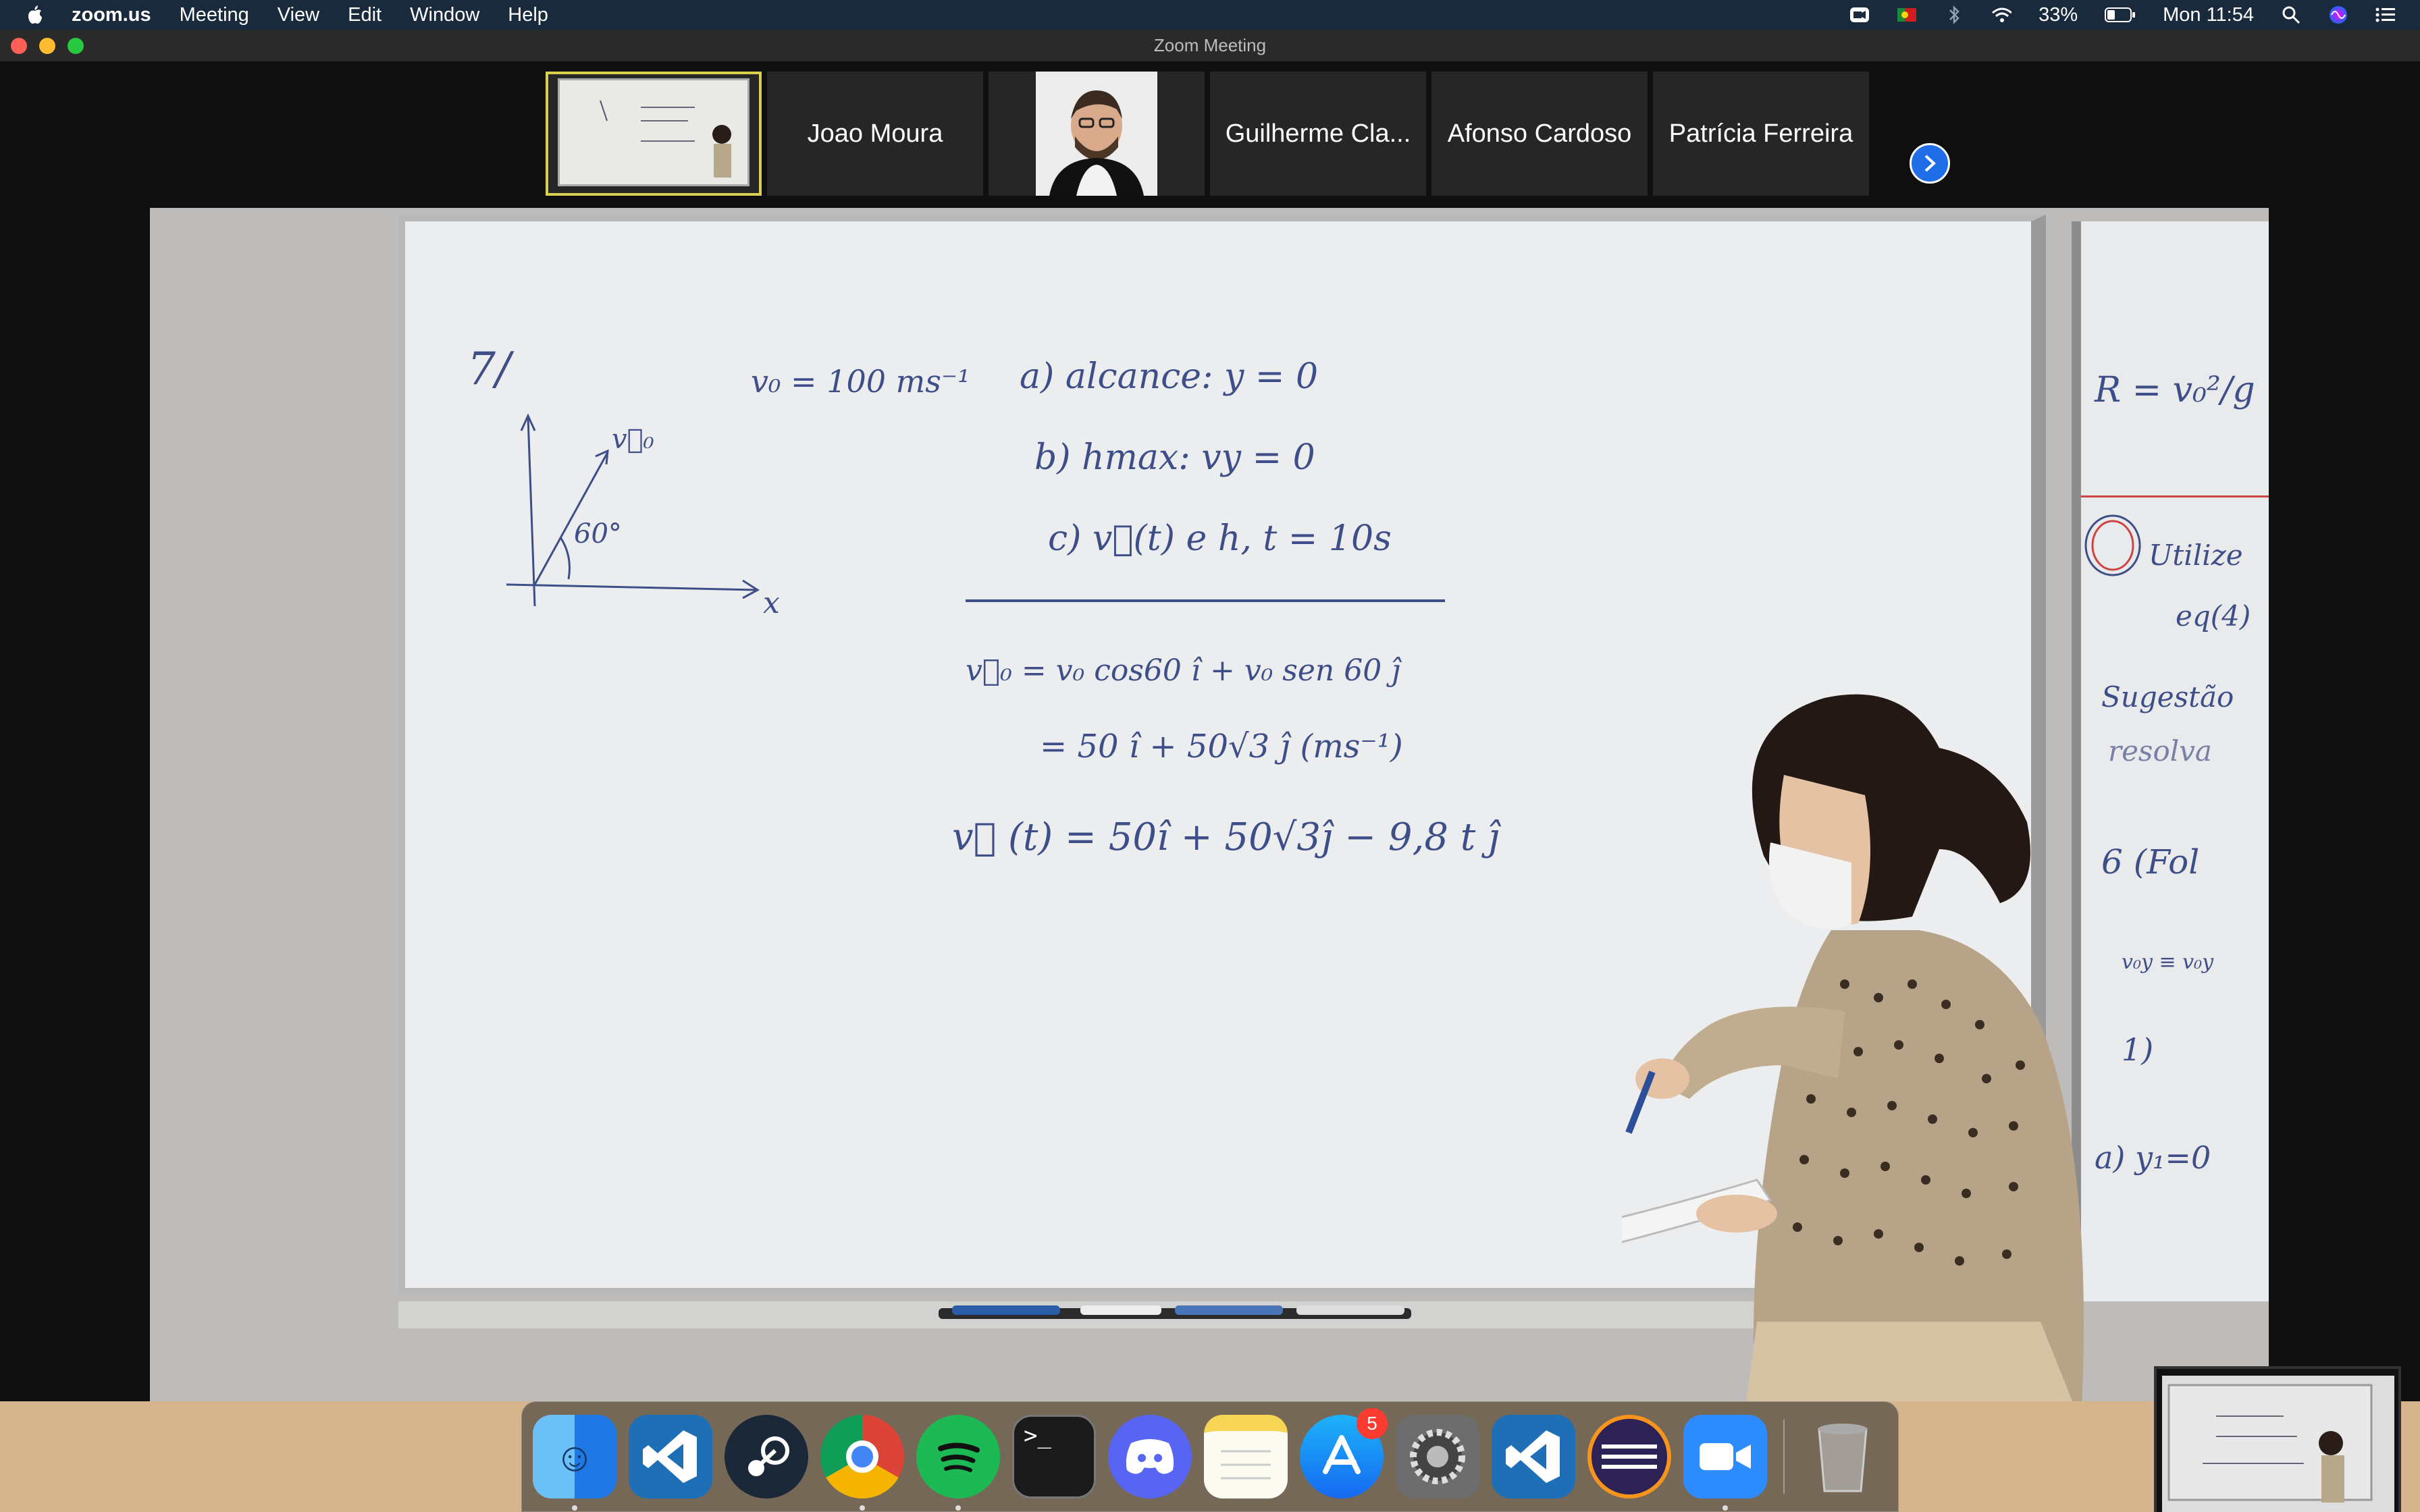 This screenshot has height=1512, width=2420. What do you see at coordinates (1037, 1435) in the screenshot?
I see `terminal-icon: >_` at bounding box center [1037, 1435].